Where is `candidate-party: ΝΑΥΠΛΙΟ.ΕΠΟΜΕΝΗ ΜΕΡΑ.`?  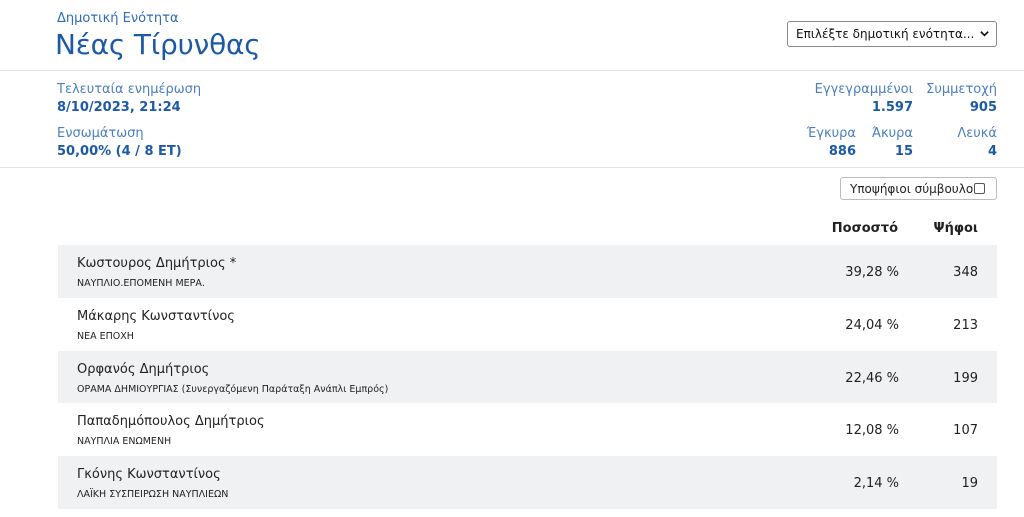 candidate-party: ΝΑΥΠΛΙΟ.ΕΠΟΜΕΝΗ ΜΕΡΑ. is located at coordinates (141, 283).